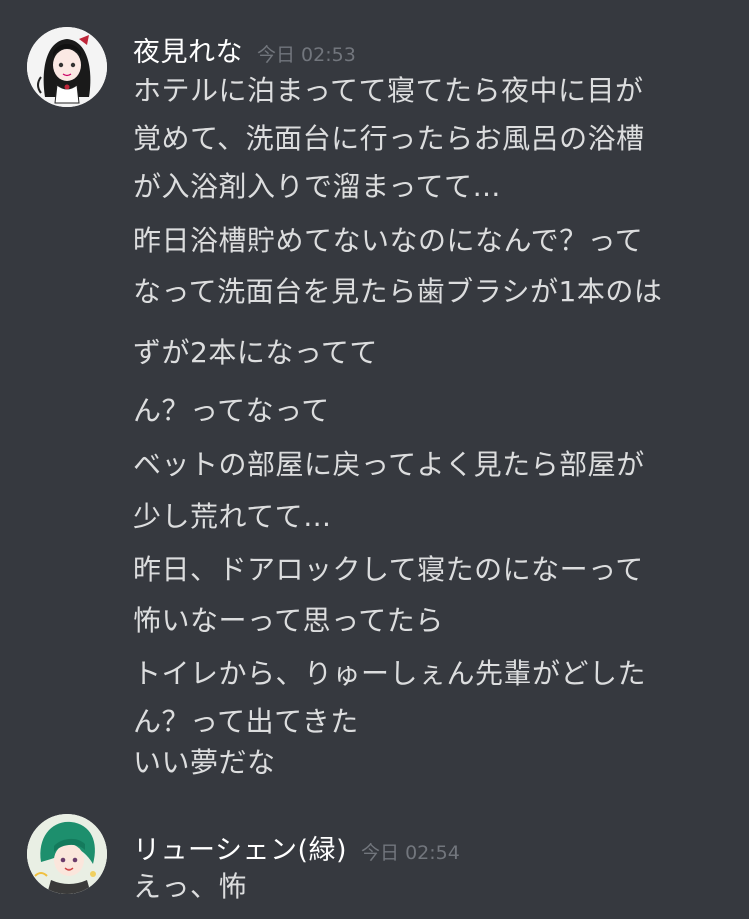 The width and height of the screenshot is (749, 919). I want to click on message-line: ん？ってなって, so click(231, 410).